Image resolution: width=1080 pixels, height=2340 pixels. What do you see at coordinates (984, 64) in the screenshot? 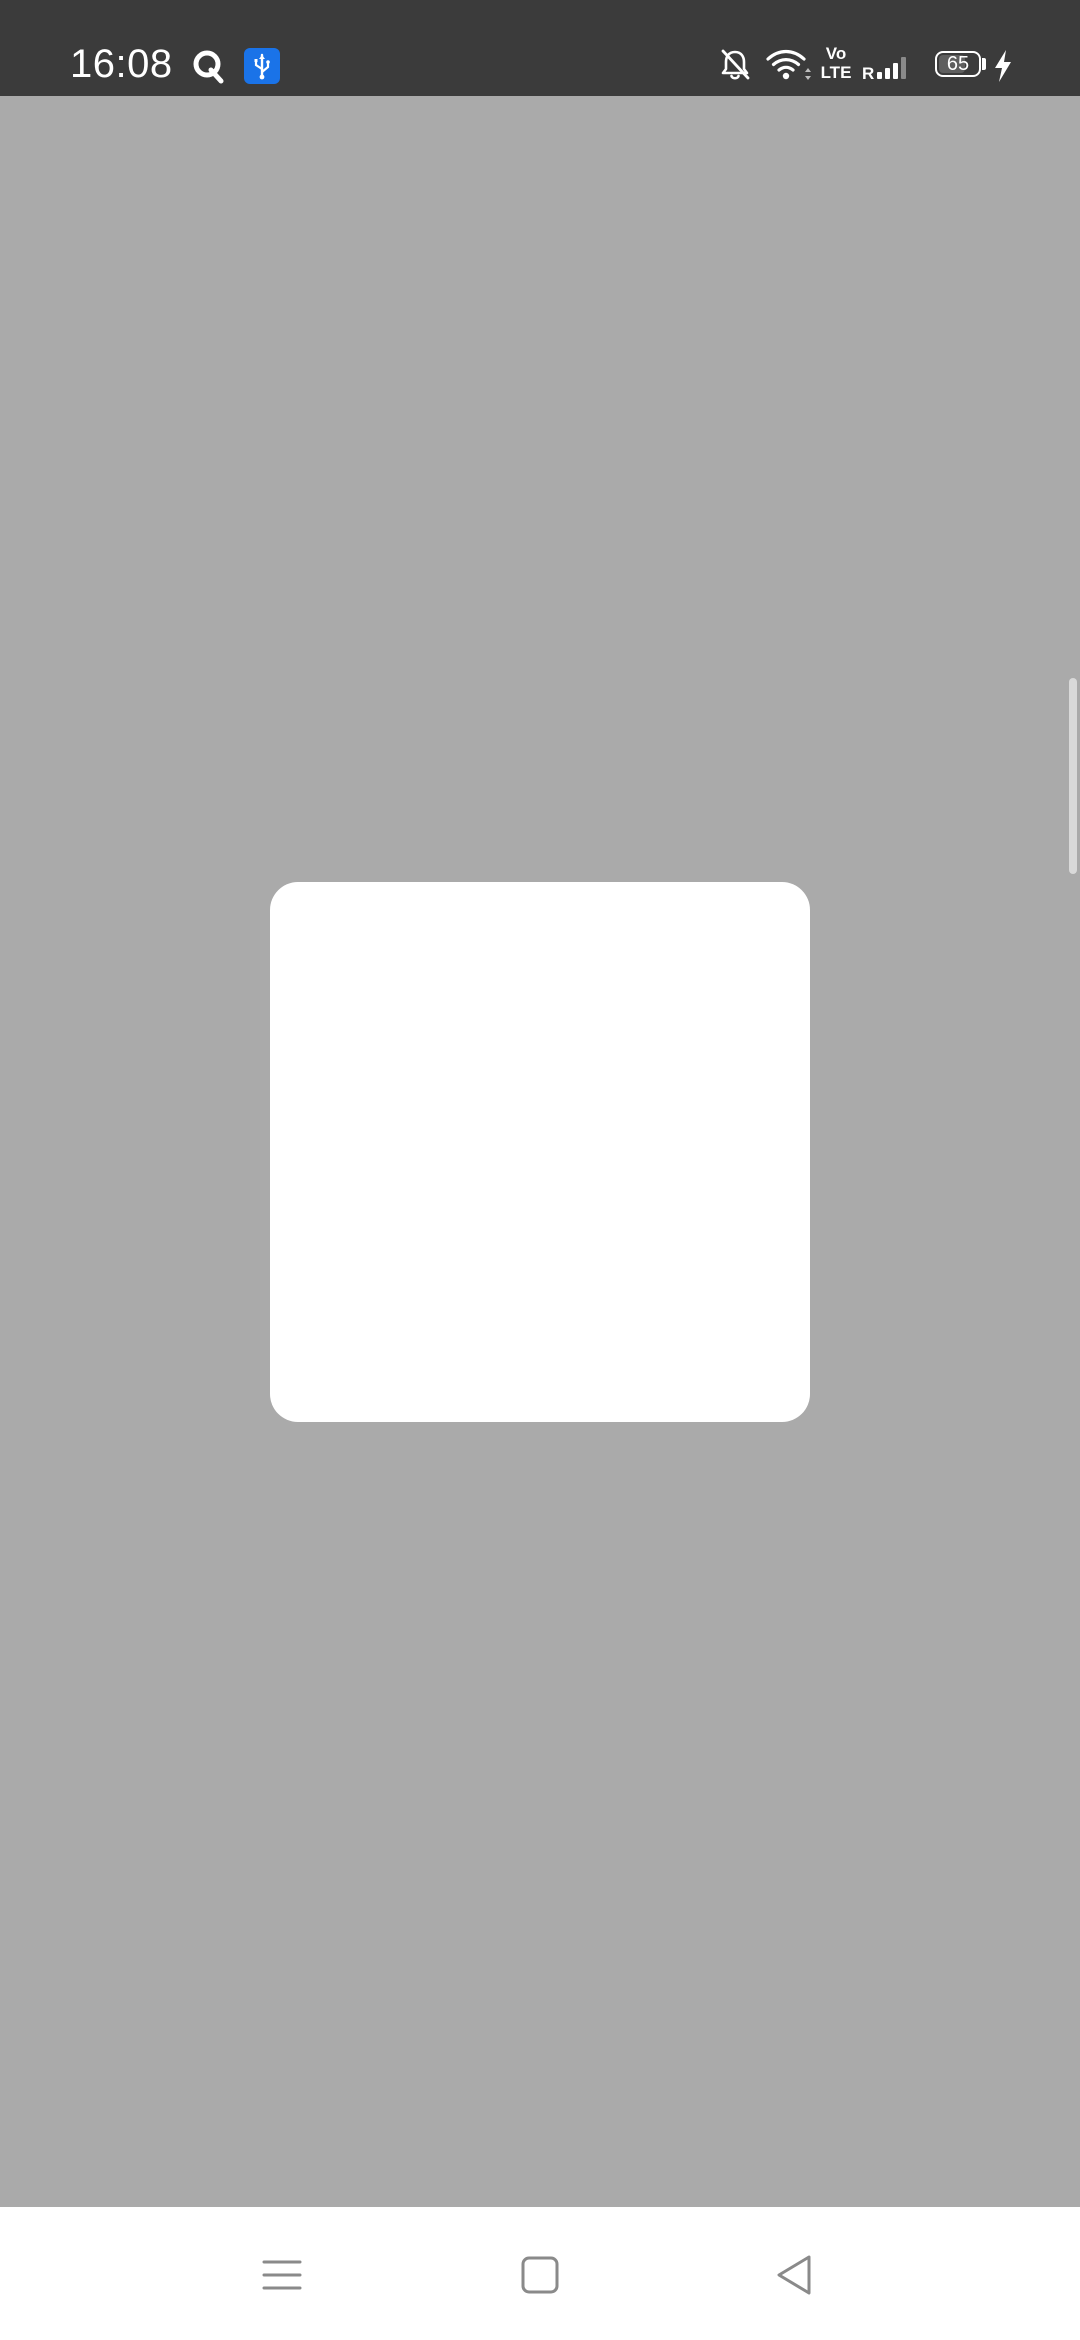
I see `battery-tip` at bounding box center [984, 64].